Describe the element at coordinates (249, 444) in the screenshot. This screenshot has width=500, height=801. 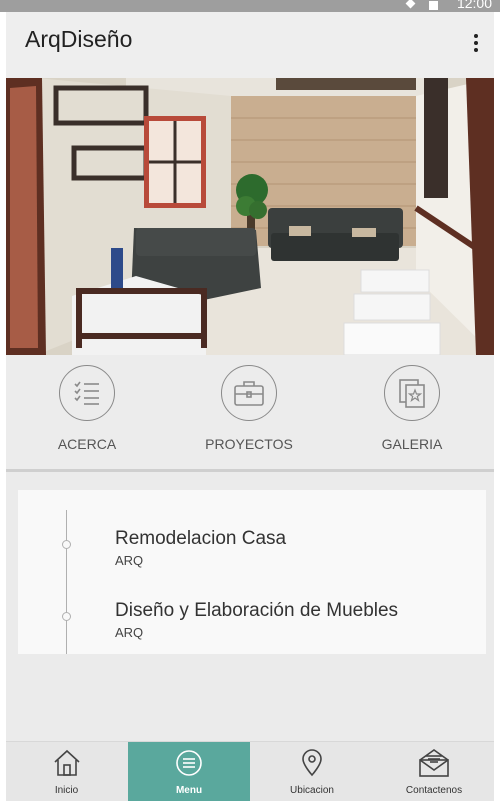
I see `quick-link-label: PROYECTOS` at that location.